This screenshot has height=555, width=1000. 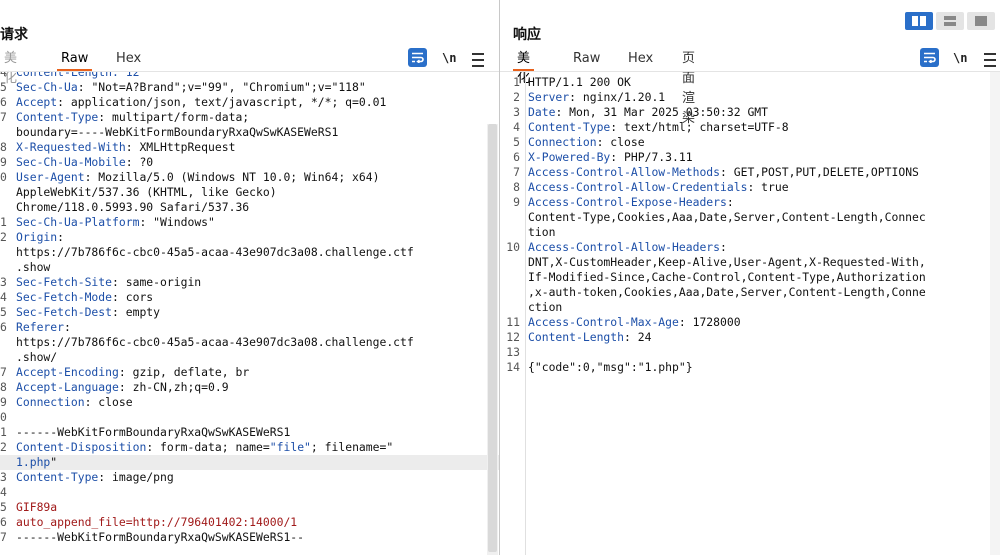 I want to click on request-tab-pretty: 美化, so click(x=10, y=67).